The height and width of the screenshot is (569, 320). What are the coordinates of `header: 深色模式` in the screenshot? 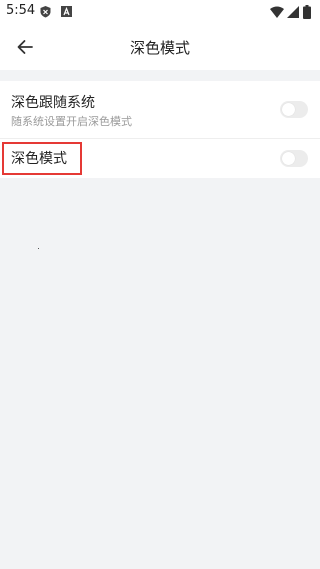 It's located at (160, 47).